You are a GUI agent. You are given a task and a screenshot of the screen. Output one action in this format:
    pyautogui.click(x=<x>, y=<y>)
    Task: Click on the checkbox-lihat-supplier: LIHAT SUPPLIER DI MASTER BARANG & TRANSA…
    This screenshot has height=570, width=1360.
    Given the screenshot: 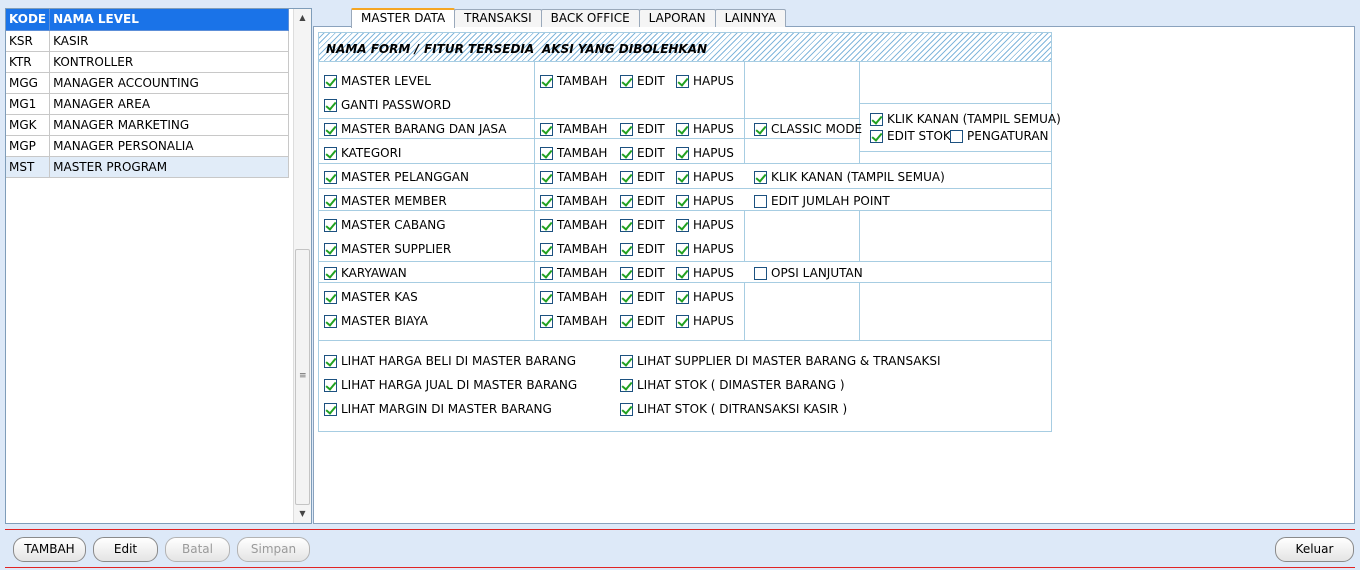 What is the action you would take?
    pyautogui.click(x=780, y=361)
    